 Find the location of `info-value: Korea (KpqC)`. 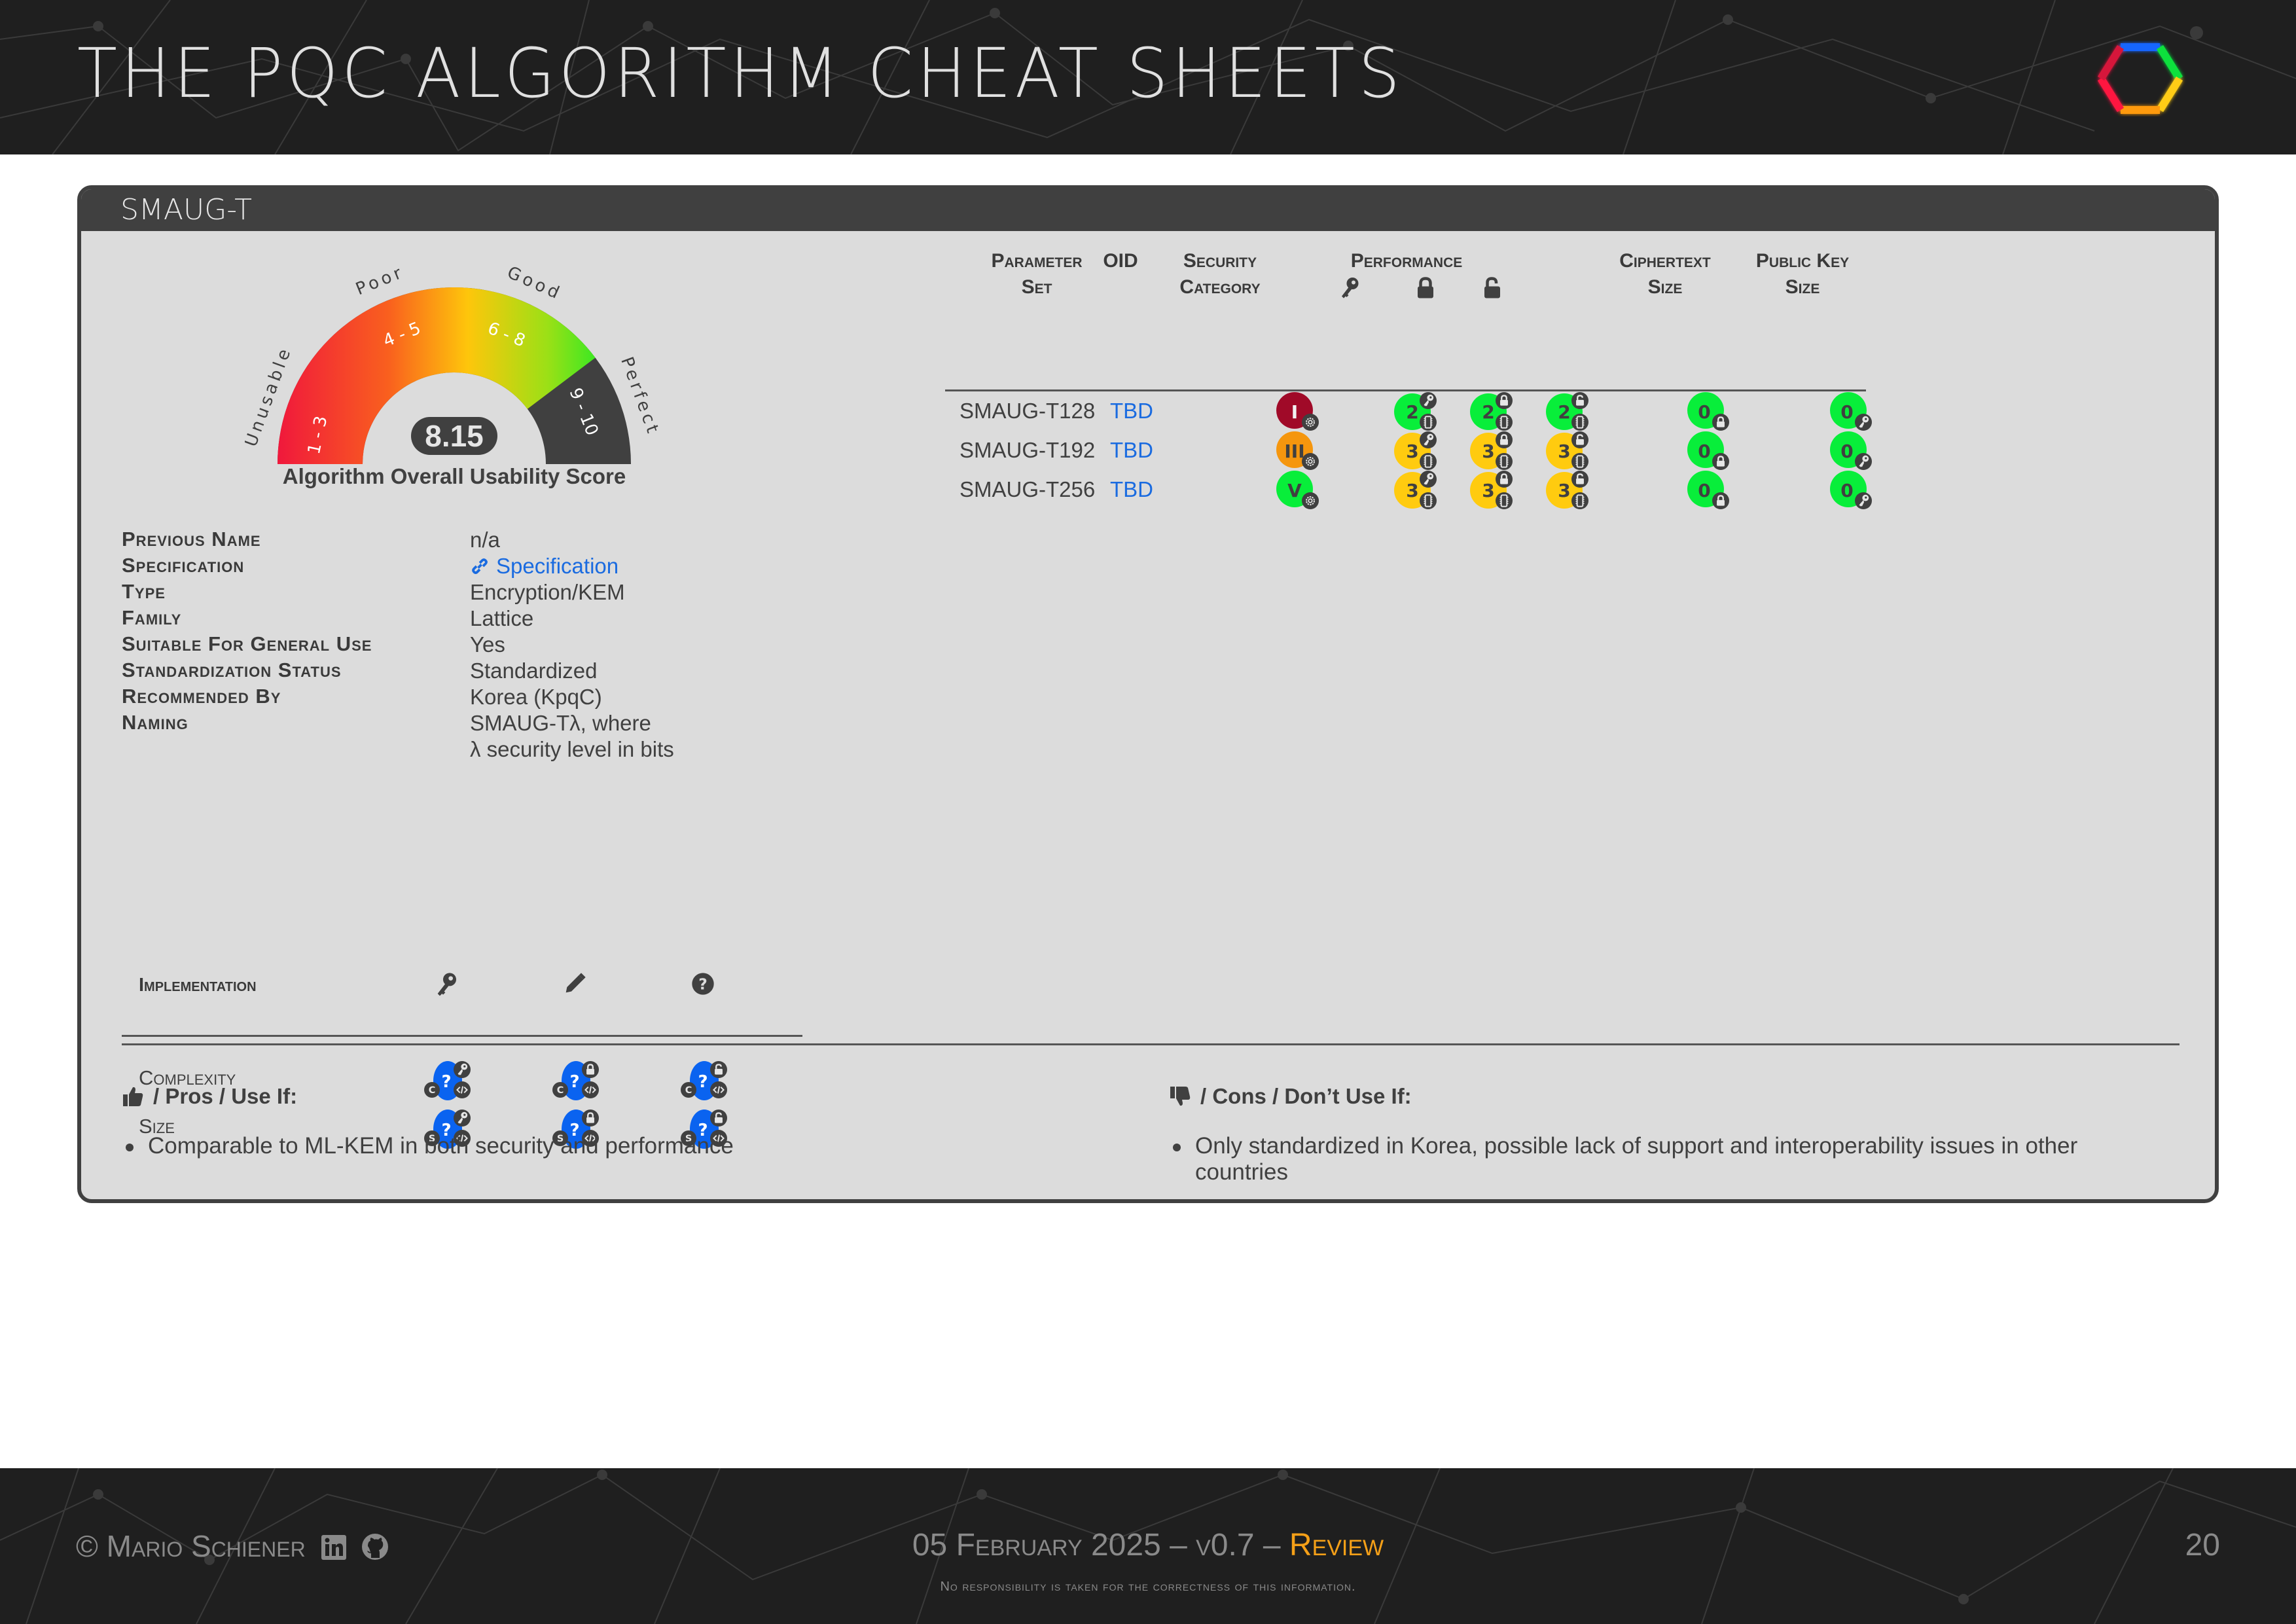

info-value: Korea (KpqC) is located at coordinates (536, 697).